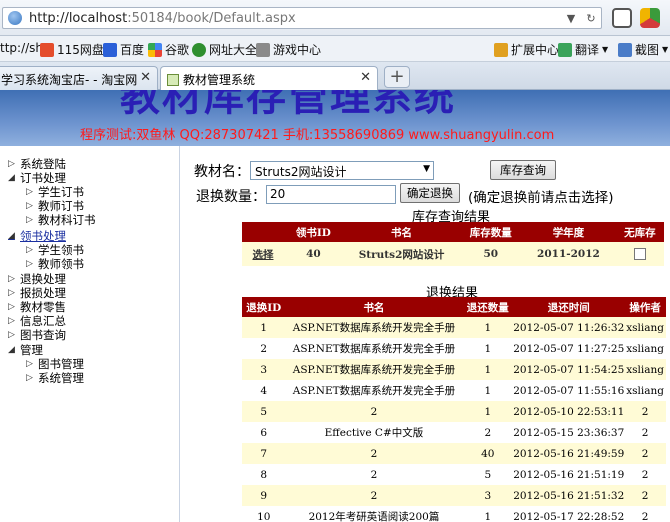 The image size is (670, 522). Describe the element at coordinates (313, 232) in the screenshot. I see `stock-col-header: 领书ID` at that location.